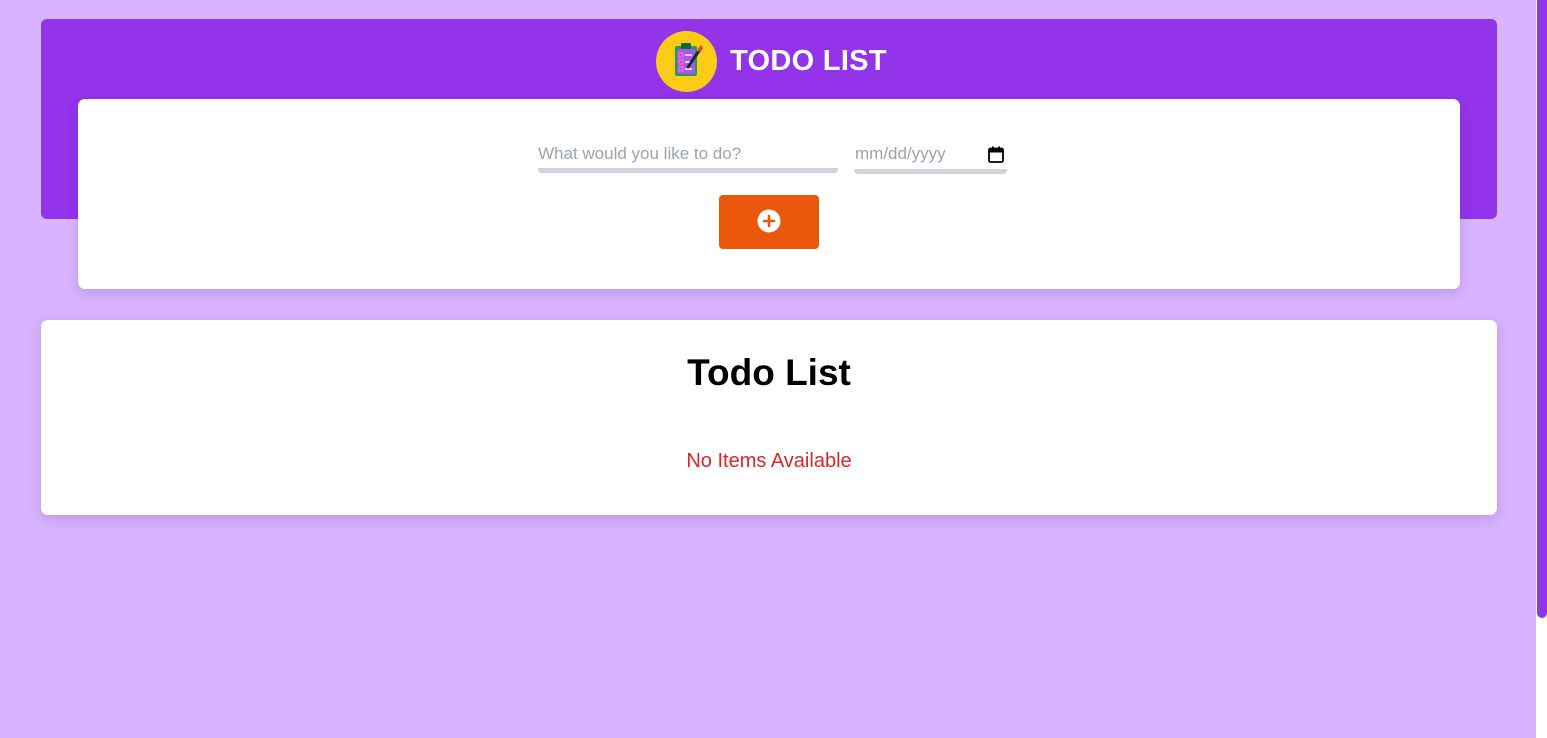  Describe the element at coordinates (996, 154) in the screenshot. I see `calendar-icon` at that location.